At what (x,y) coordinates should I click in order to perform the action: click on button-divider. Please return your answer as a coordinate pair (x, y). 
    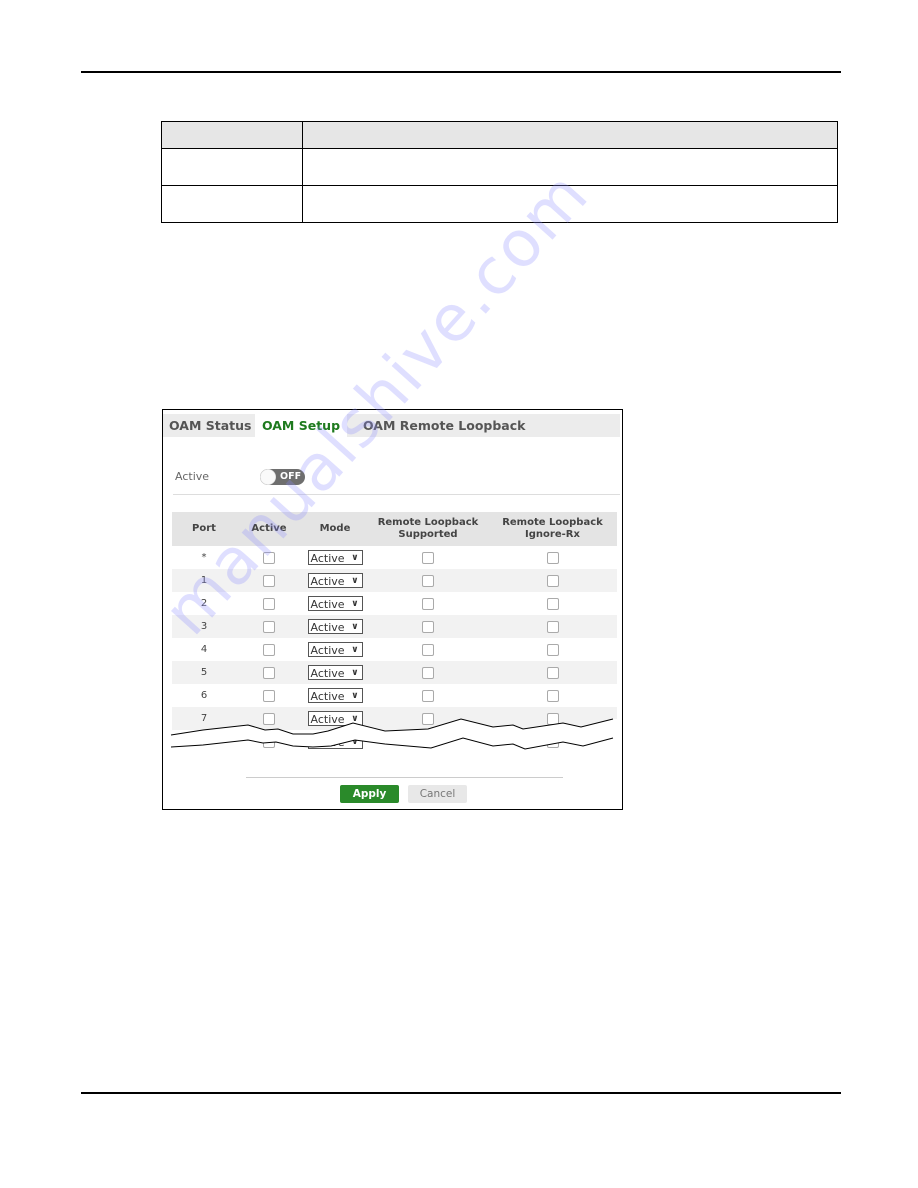
    Looking at the image, I should click on (404, 777).